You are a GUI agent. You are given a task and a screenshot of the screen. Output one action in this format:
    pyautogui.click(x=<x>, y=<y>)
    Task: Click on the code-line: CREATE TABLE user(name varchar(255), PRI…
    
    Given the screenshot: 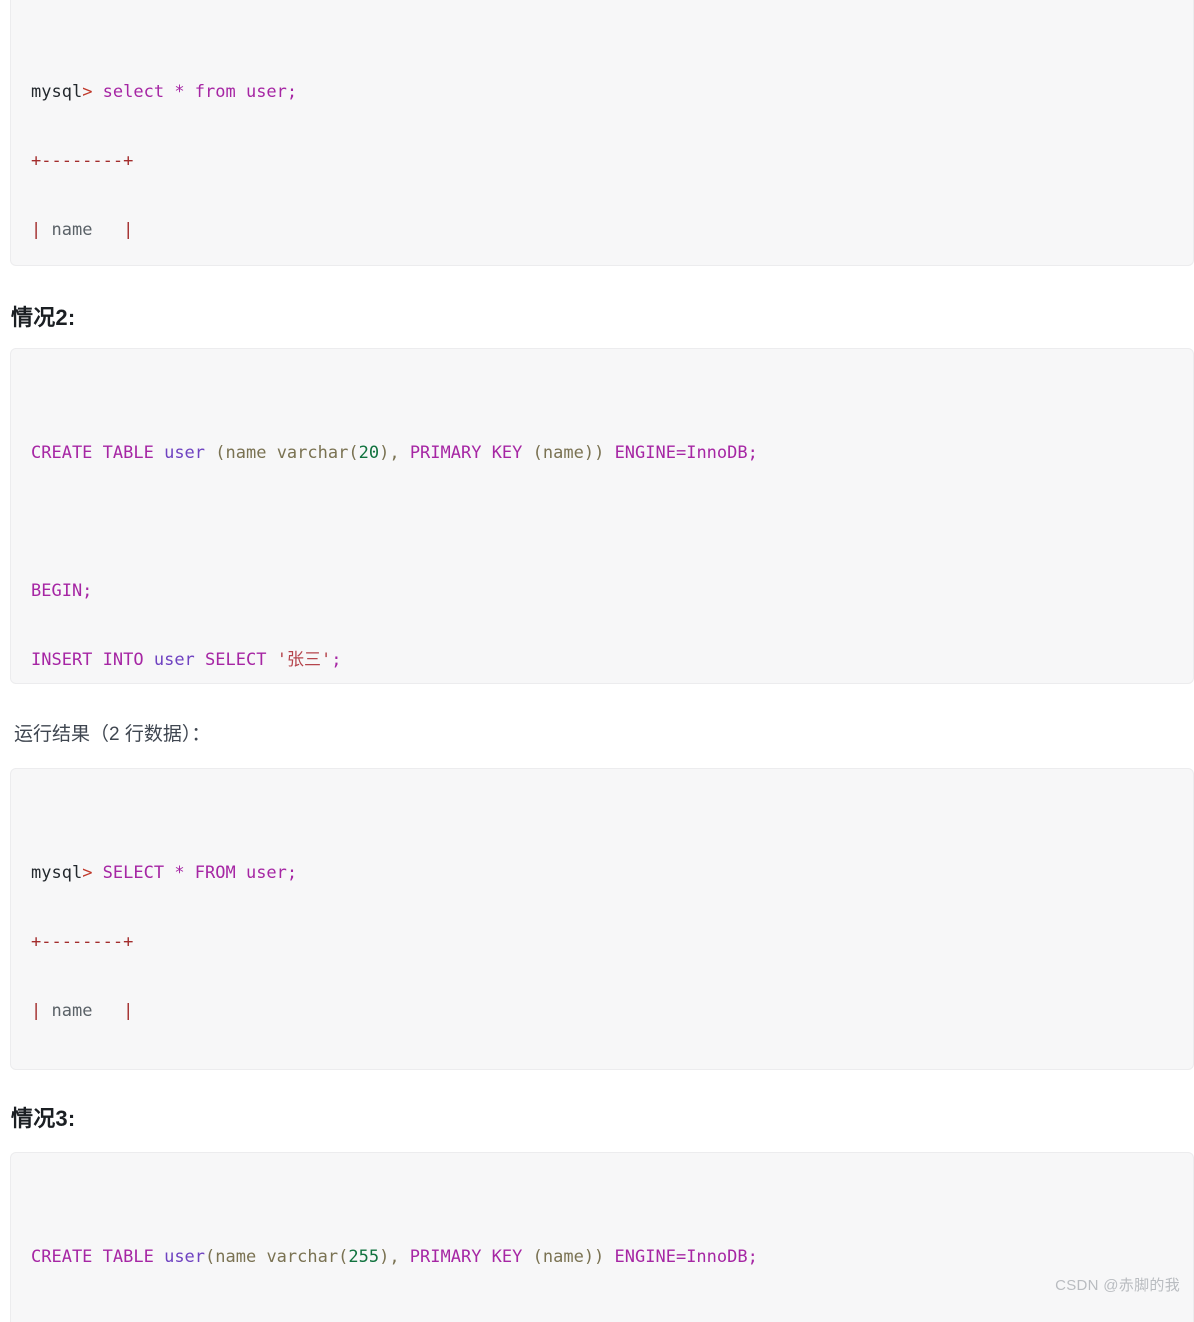 What is the action you would take?
    pyautogui.click(x=602, y=1257)
    